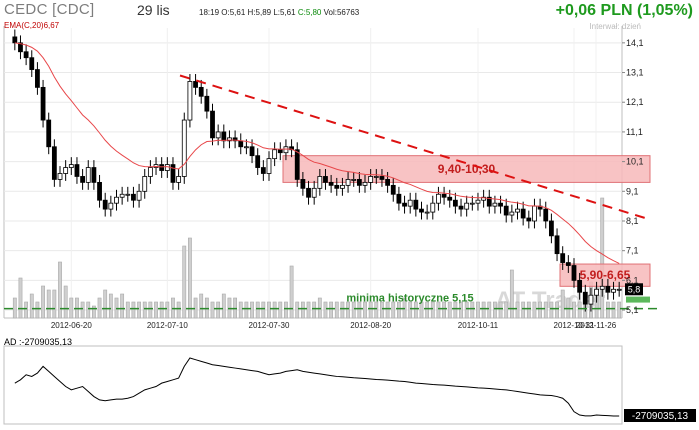  What do you see at coordinates (634, 289) in the screenshot?
I see `last-price-label: 5,8` at bounding box center [634, 289].